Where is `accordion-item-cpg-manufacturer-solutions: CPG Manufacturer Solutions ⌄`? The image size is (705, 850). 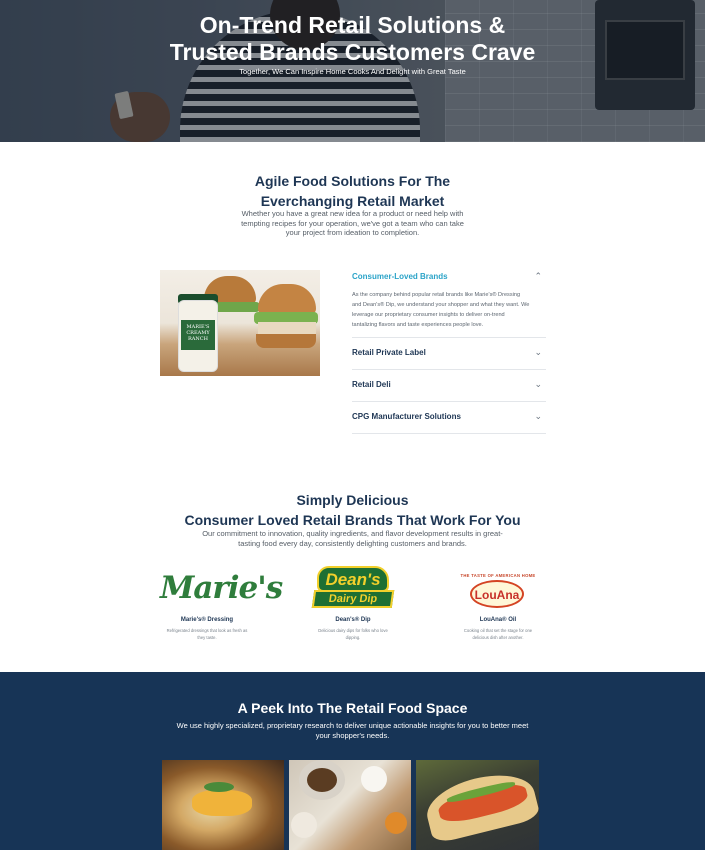 accordion-item-cpg-manufacturer-solutions: CPG Manufacturer Solutions ⌄ is located at coordinates (449, 418).